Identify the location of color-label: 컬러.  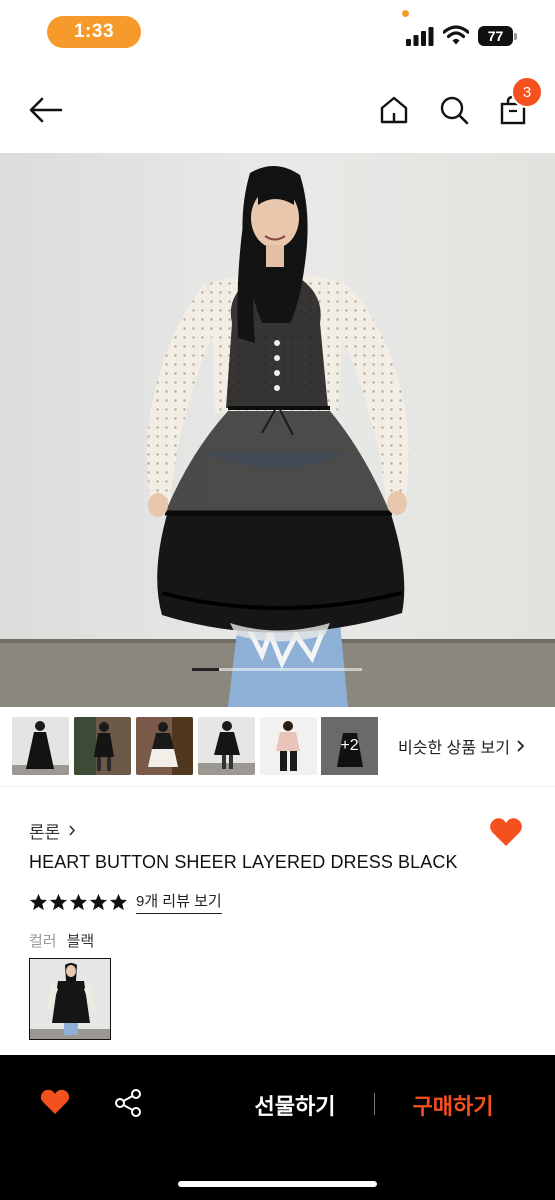
(43, 941).